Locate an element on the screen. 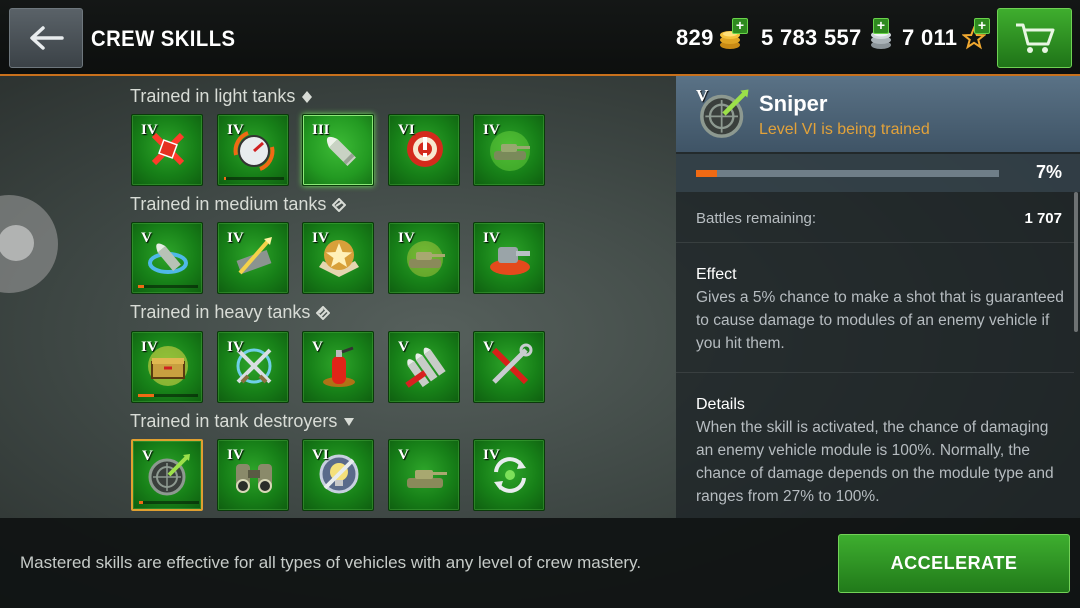  section-title-label: Trained in heavy tanks is located at coordinates (220, 312).